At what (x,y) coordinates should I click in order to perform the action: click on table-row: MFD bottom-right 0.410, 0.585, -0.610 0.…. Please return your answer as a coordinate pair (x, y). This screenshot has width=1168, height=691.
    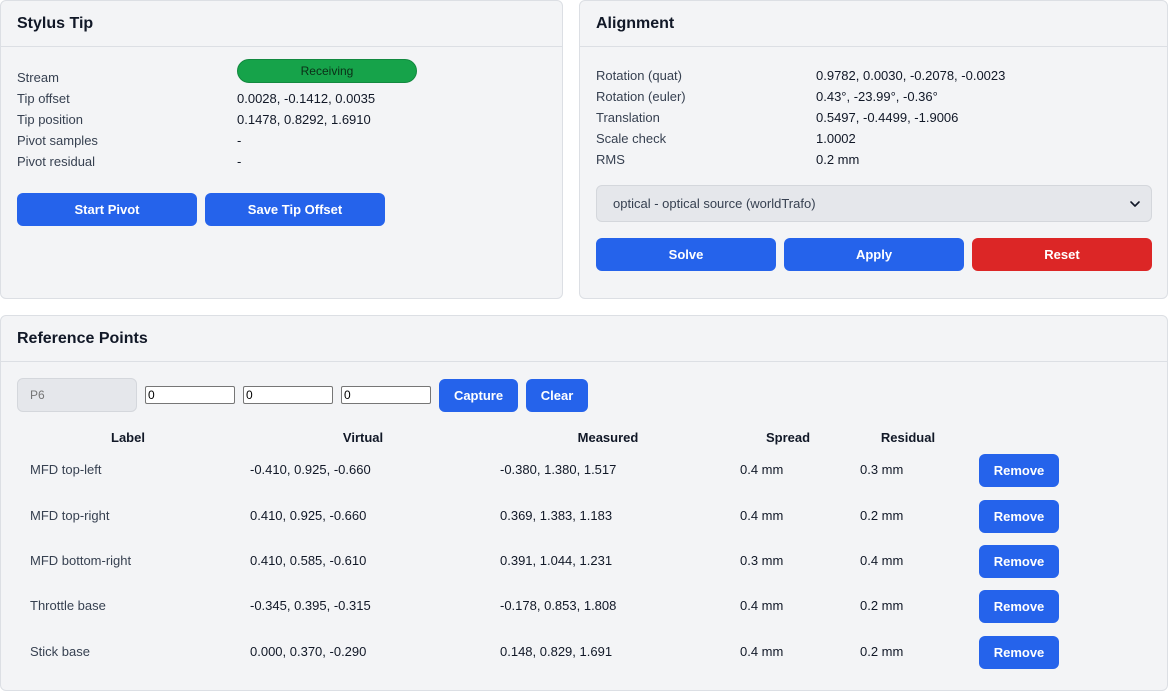
    Looking at the image, I should click on (584, 561).